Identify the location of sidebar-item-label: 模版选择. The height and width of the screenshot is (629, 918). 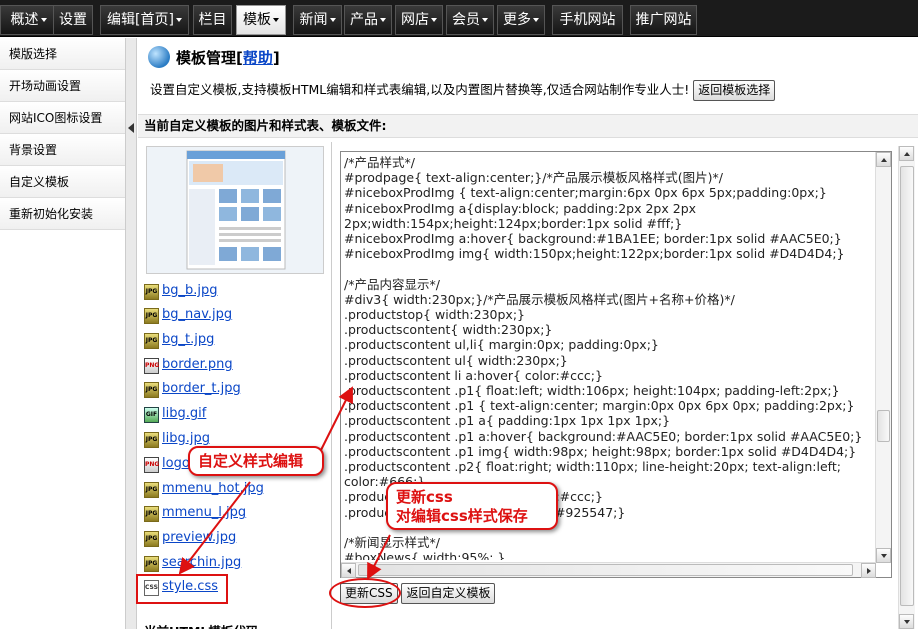
(33, 54).